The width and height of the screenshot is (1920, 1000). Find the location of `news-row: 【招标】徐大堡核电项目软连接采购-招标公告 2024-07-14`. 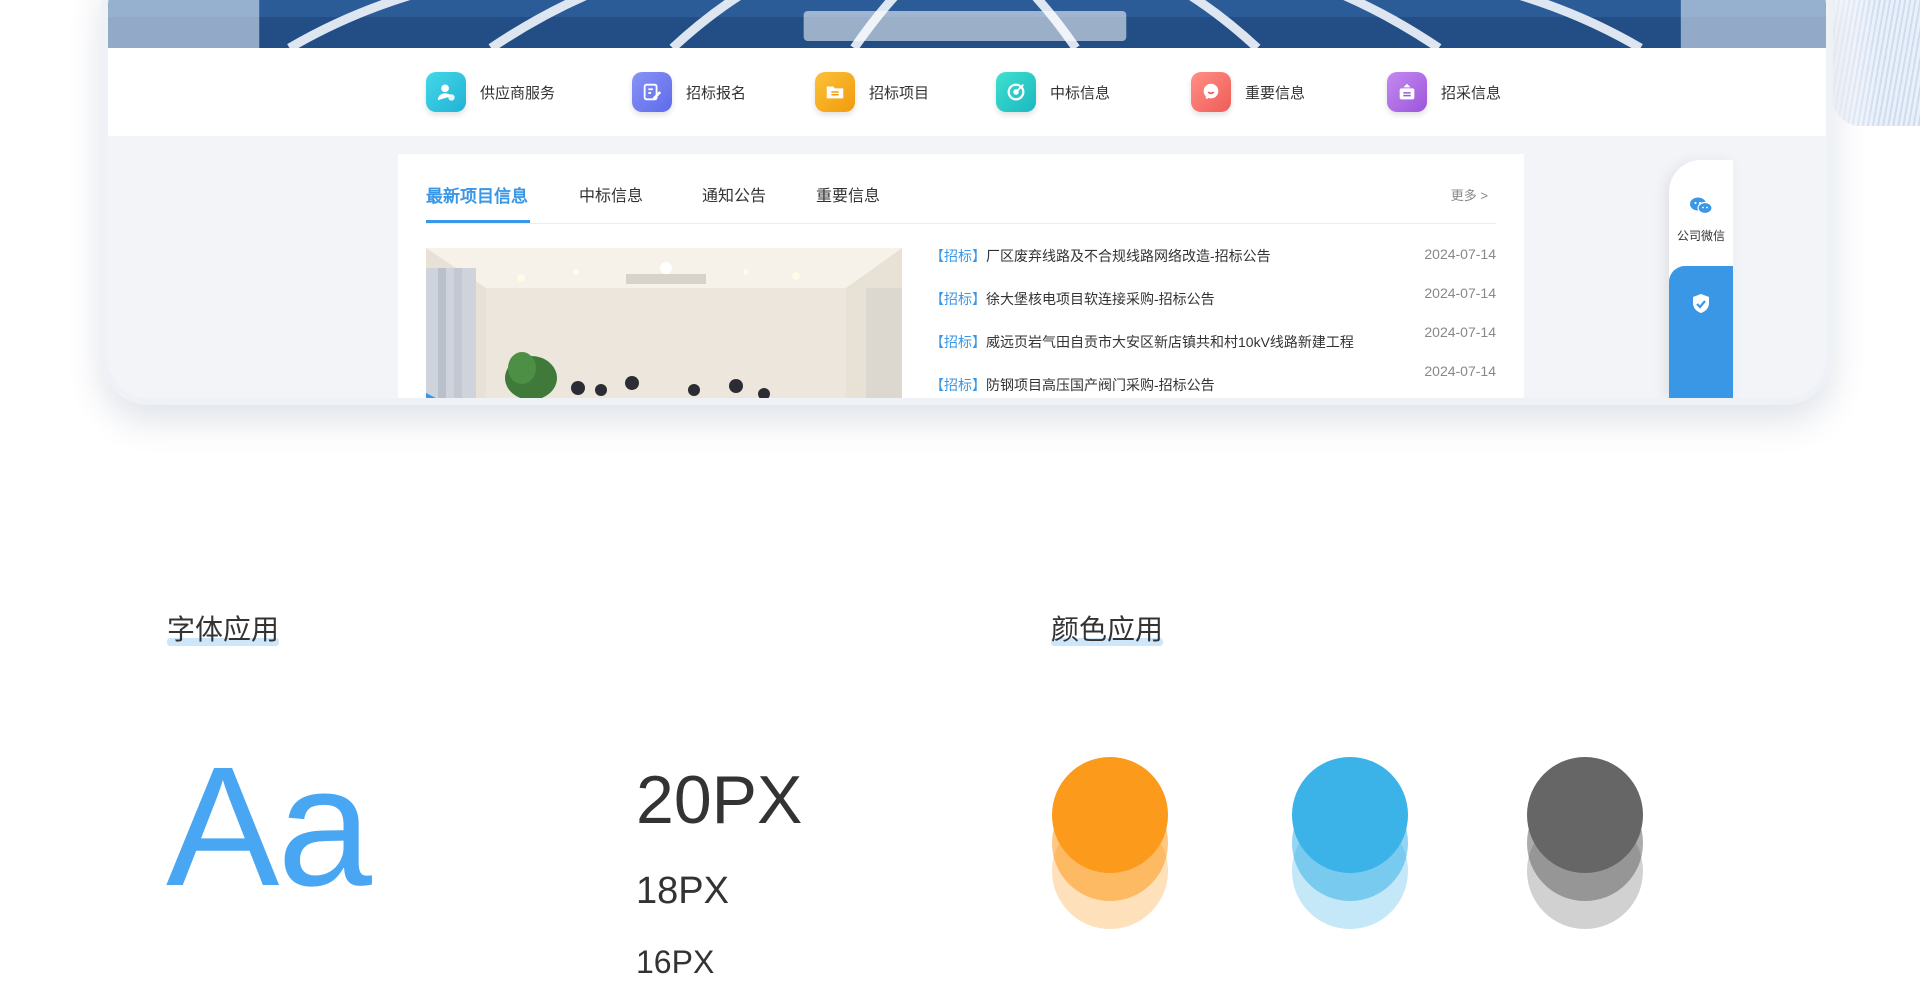

news-row: 【招标】徐大堡核电项目软连接采购-招标公告 2024-07-14 is located at coordinates (1213, 299).